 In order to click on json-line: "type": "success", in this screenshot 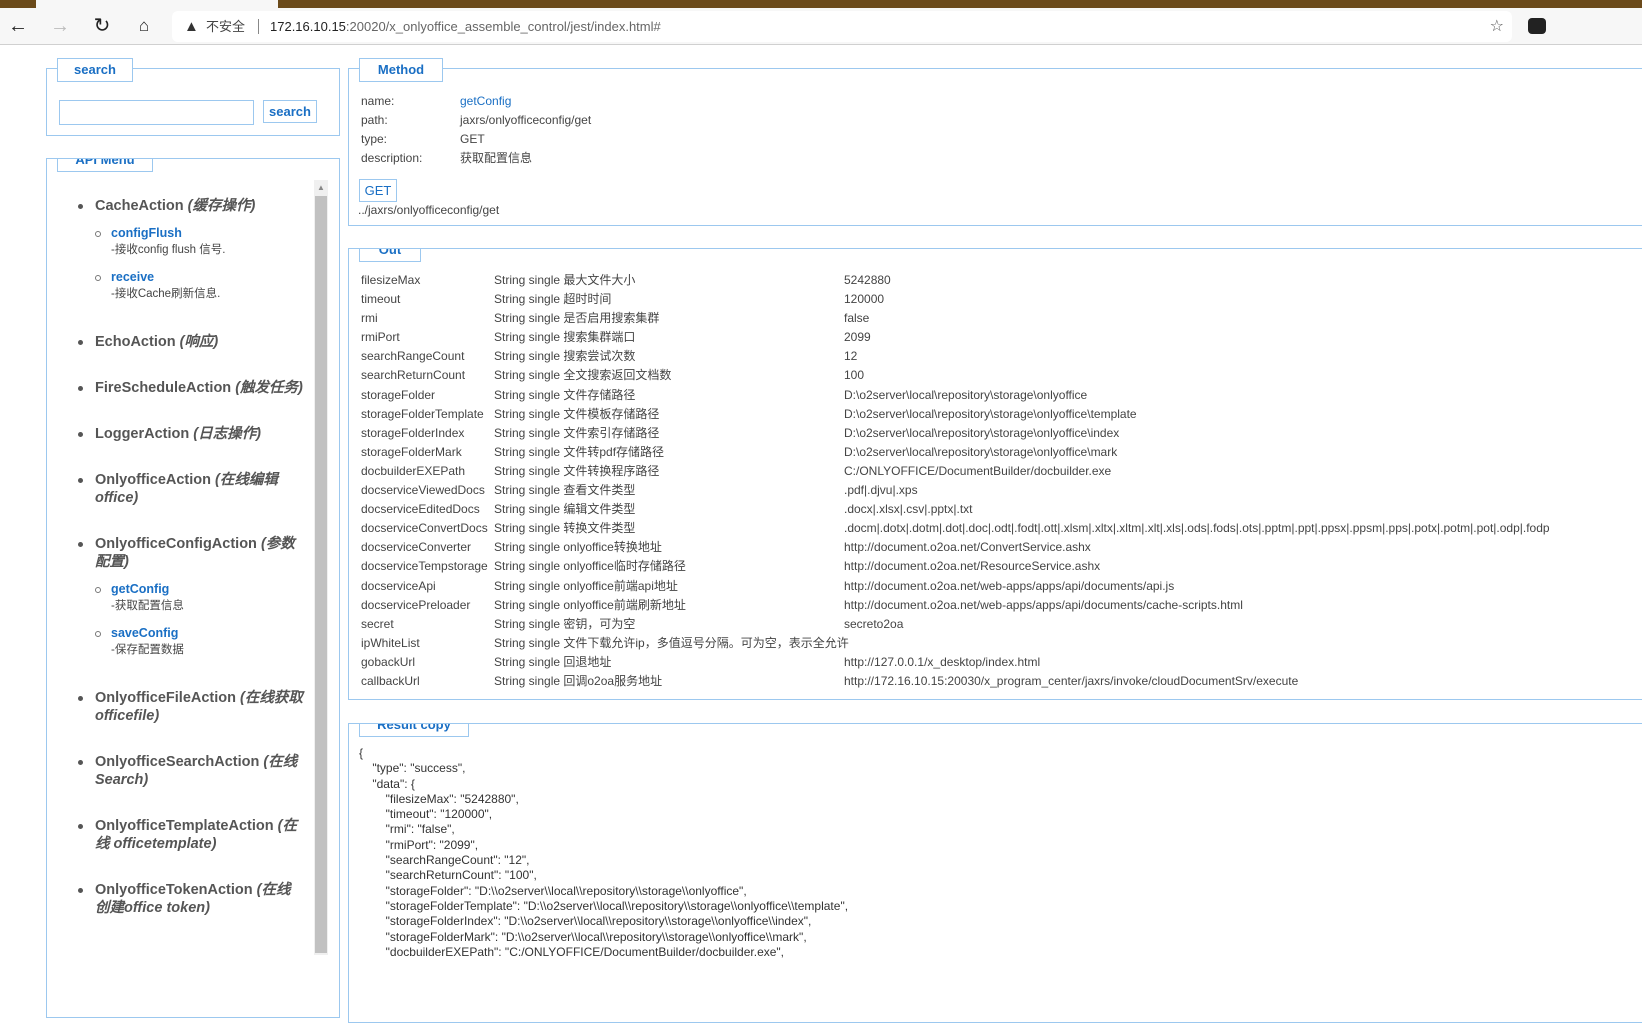, I will do `click(412, 768)`.